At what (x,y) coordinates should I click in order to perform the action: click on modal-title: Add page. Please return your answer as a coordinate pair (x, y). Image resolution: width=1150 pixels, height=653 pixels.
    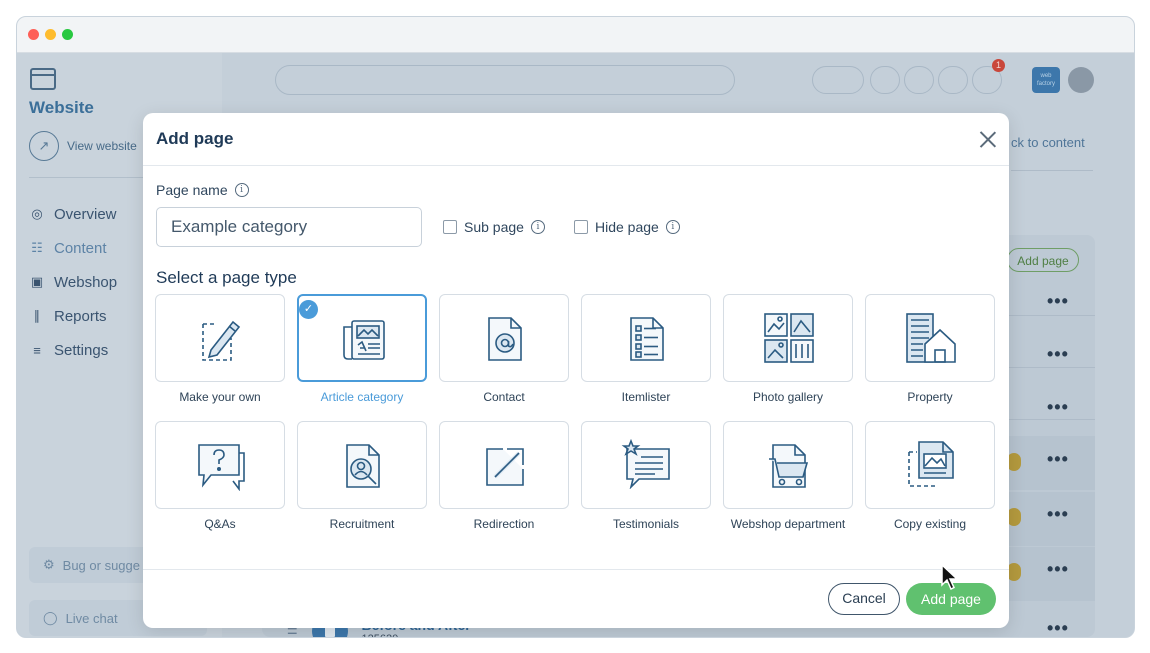
    Looking at the image, I should click on (195, 138).